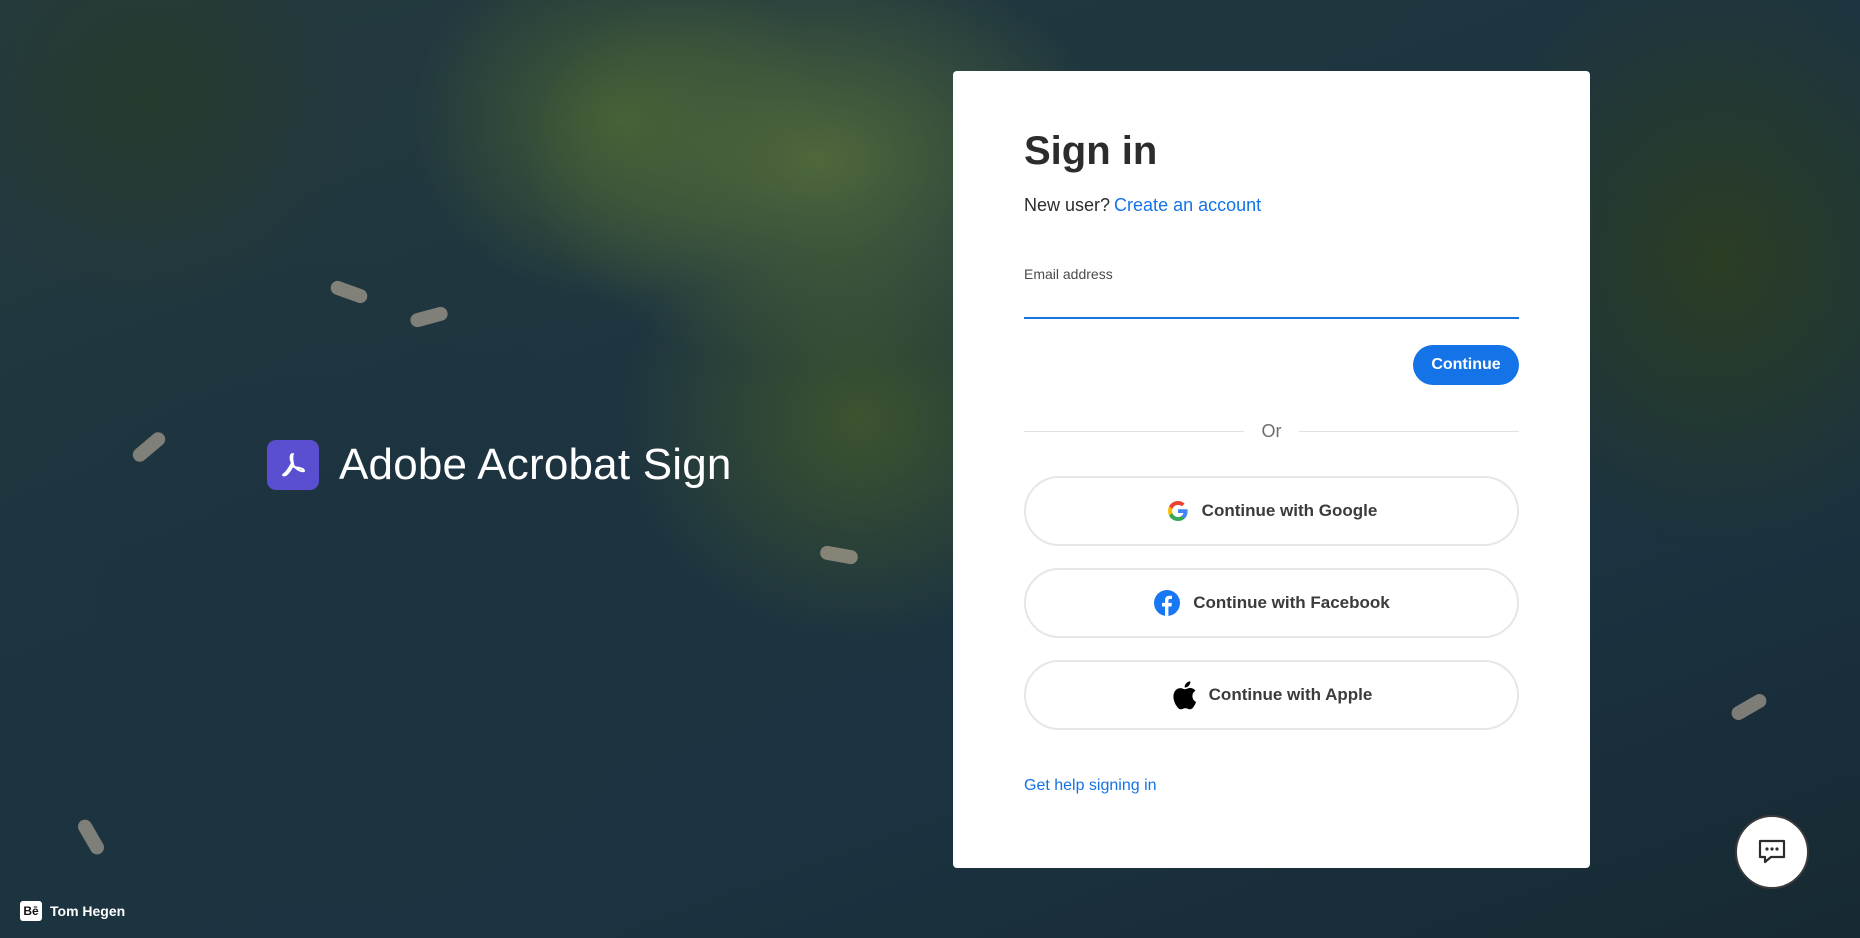 The height and width of the screenshot is (938, 1860). I want to click on credit-name: Tom Hegen, so click(88, 911).